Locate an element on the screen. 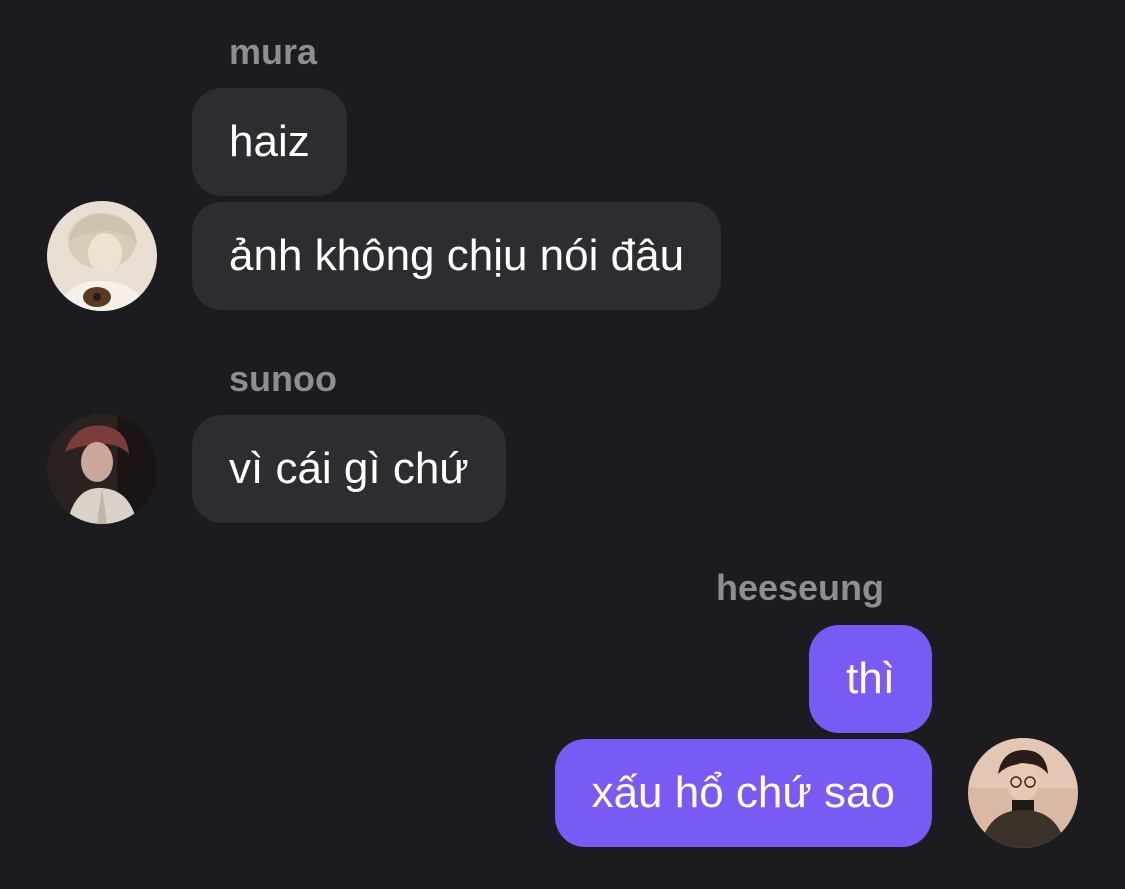 This screenshot has height=889, width=1125. avatar-mura is located at coordinates (102, 256).